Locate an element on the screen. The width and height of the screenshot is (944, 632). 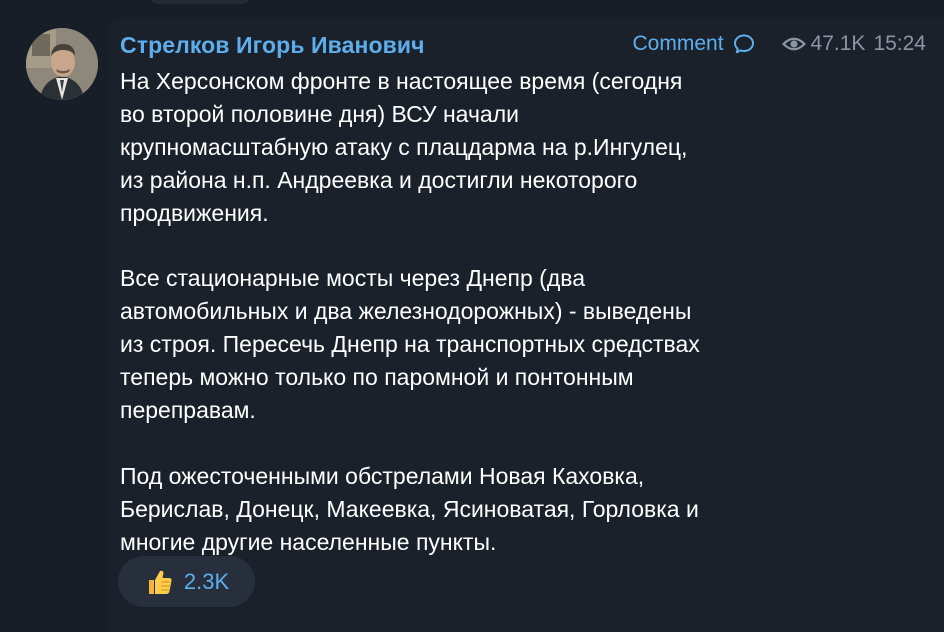
thumbs-up-icon is located at coordinates (159, 582).